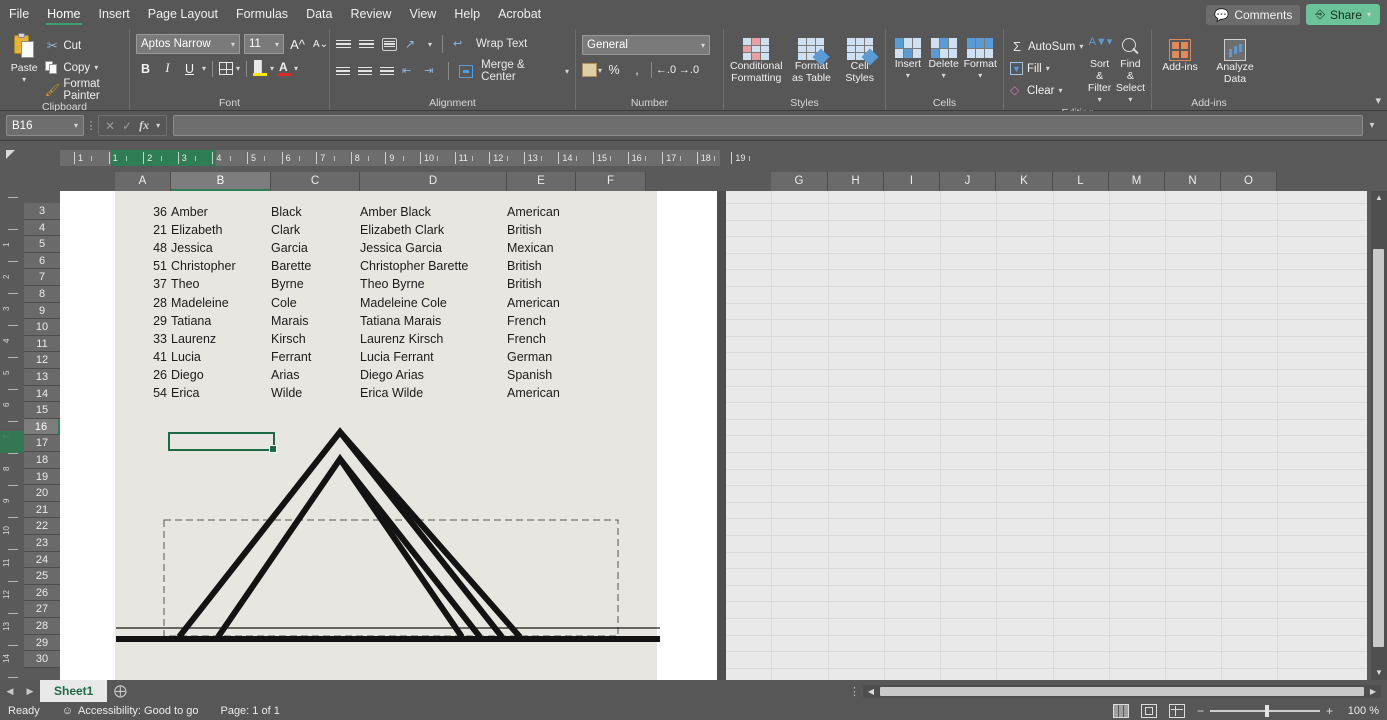 This screenshot has height=720, width=1387. Describe the element at coordinates (1176, 711) in the screenshot. I see `page-break-view-icon` at that location.